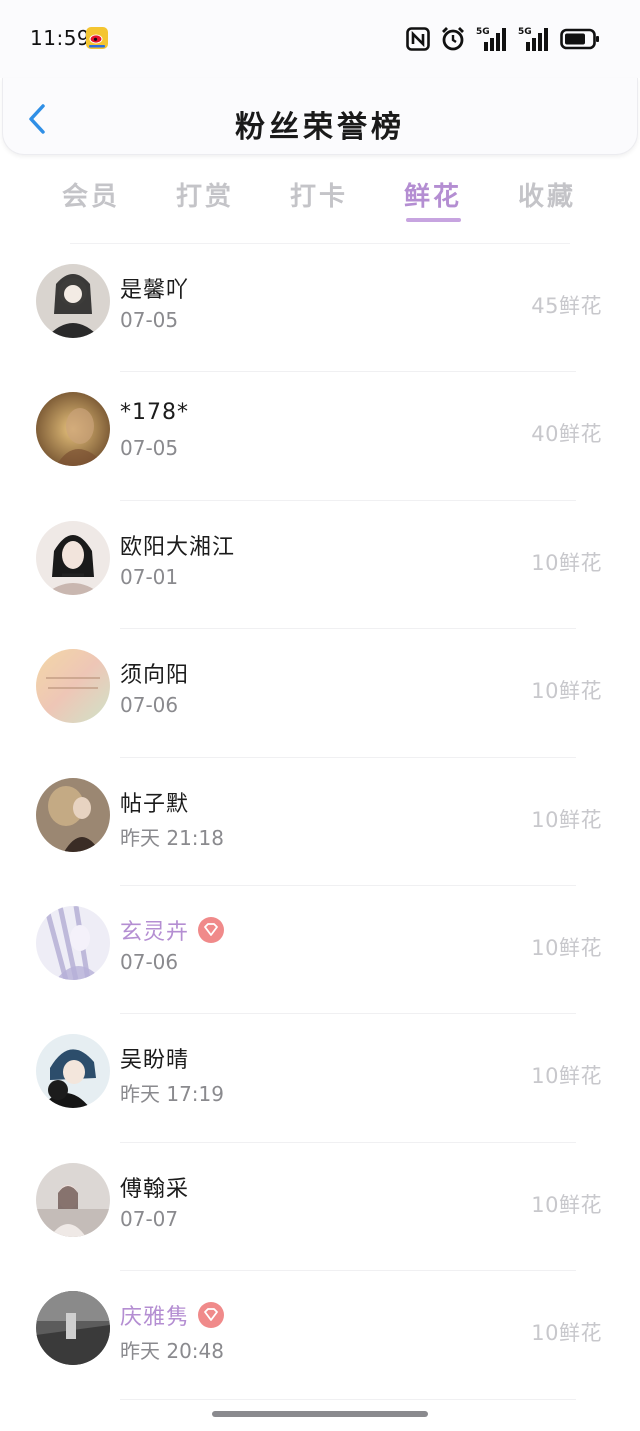 The image size is (640, 1431). Describe the element at coordinates (155, 1061) in the screenshot. I see `user-name: 吴盼晴` at that location.